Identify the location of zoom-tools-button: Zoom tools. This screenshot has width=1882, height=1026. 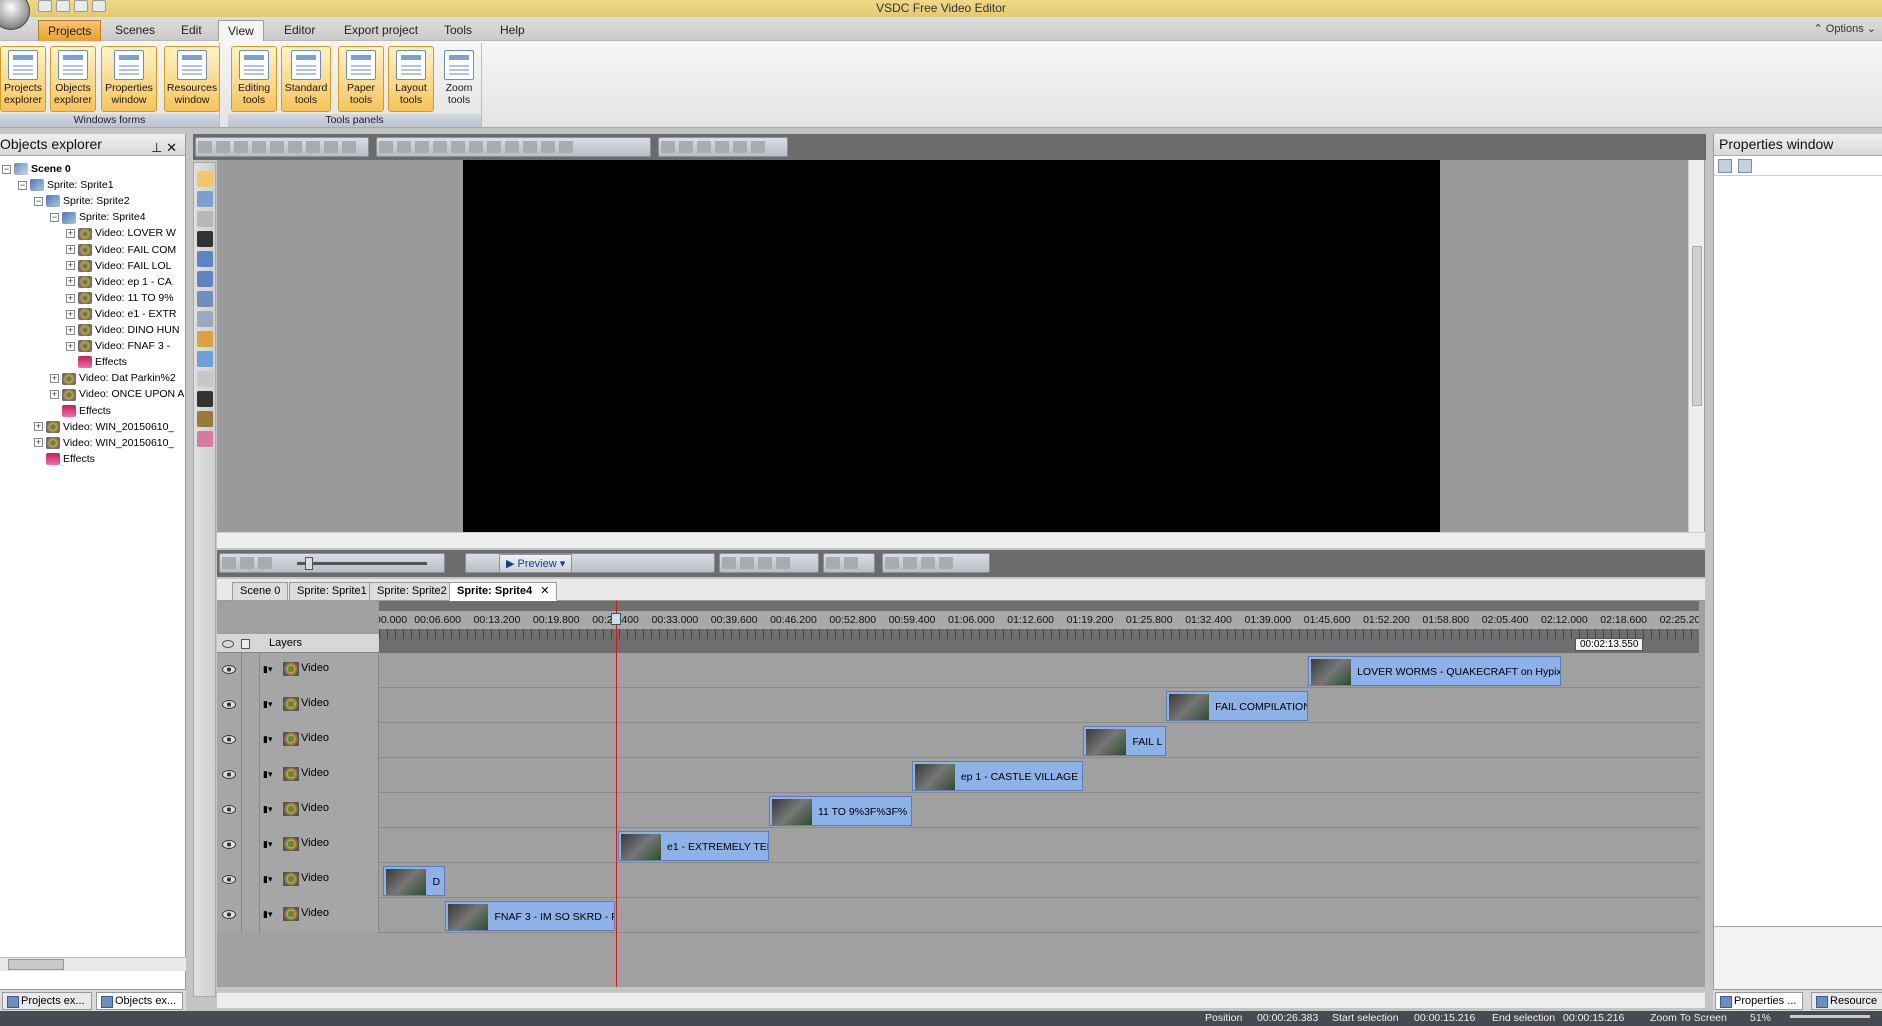
(459, 79).